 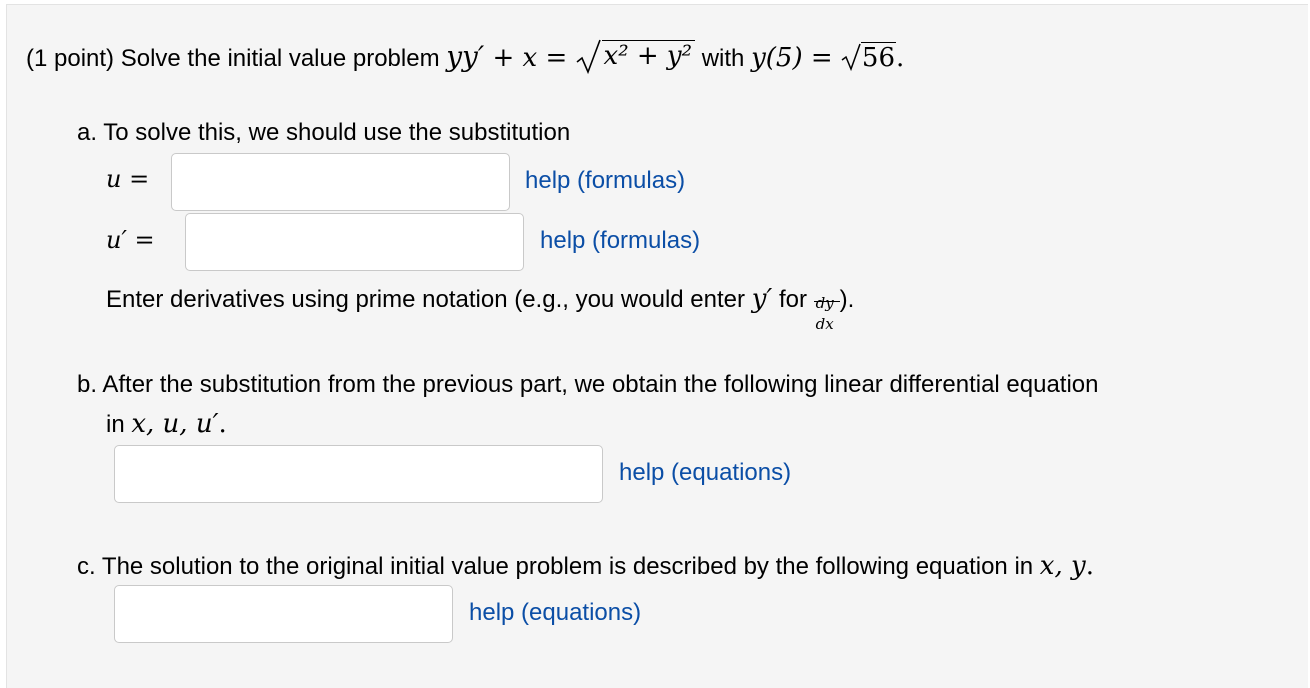 I want to click on u-prime-help-link: help (formulas), so click(x=620, y=241).